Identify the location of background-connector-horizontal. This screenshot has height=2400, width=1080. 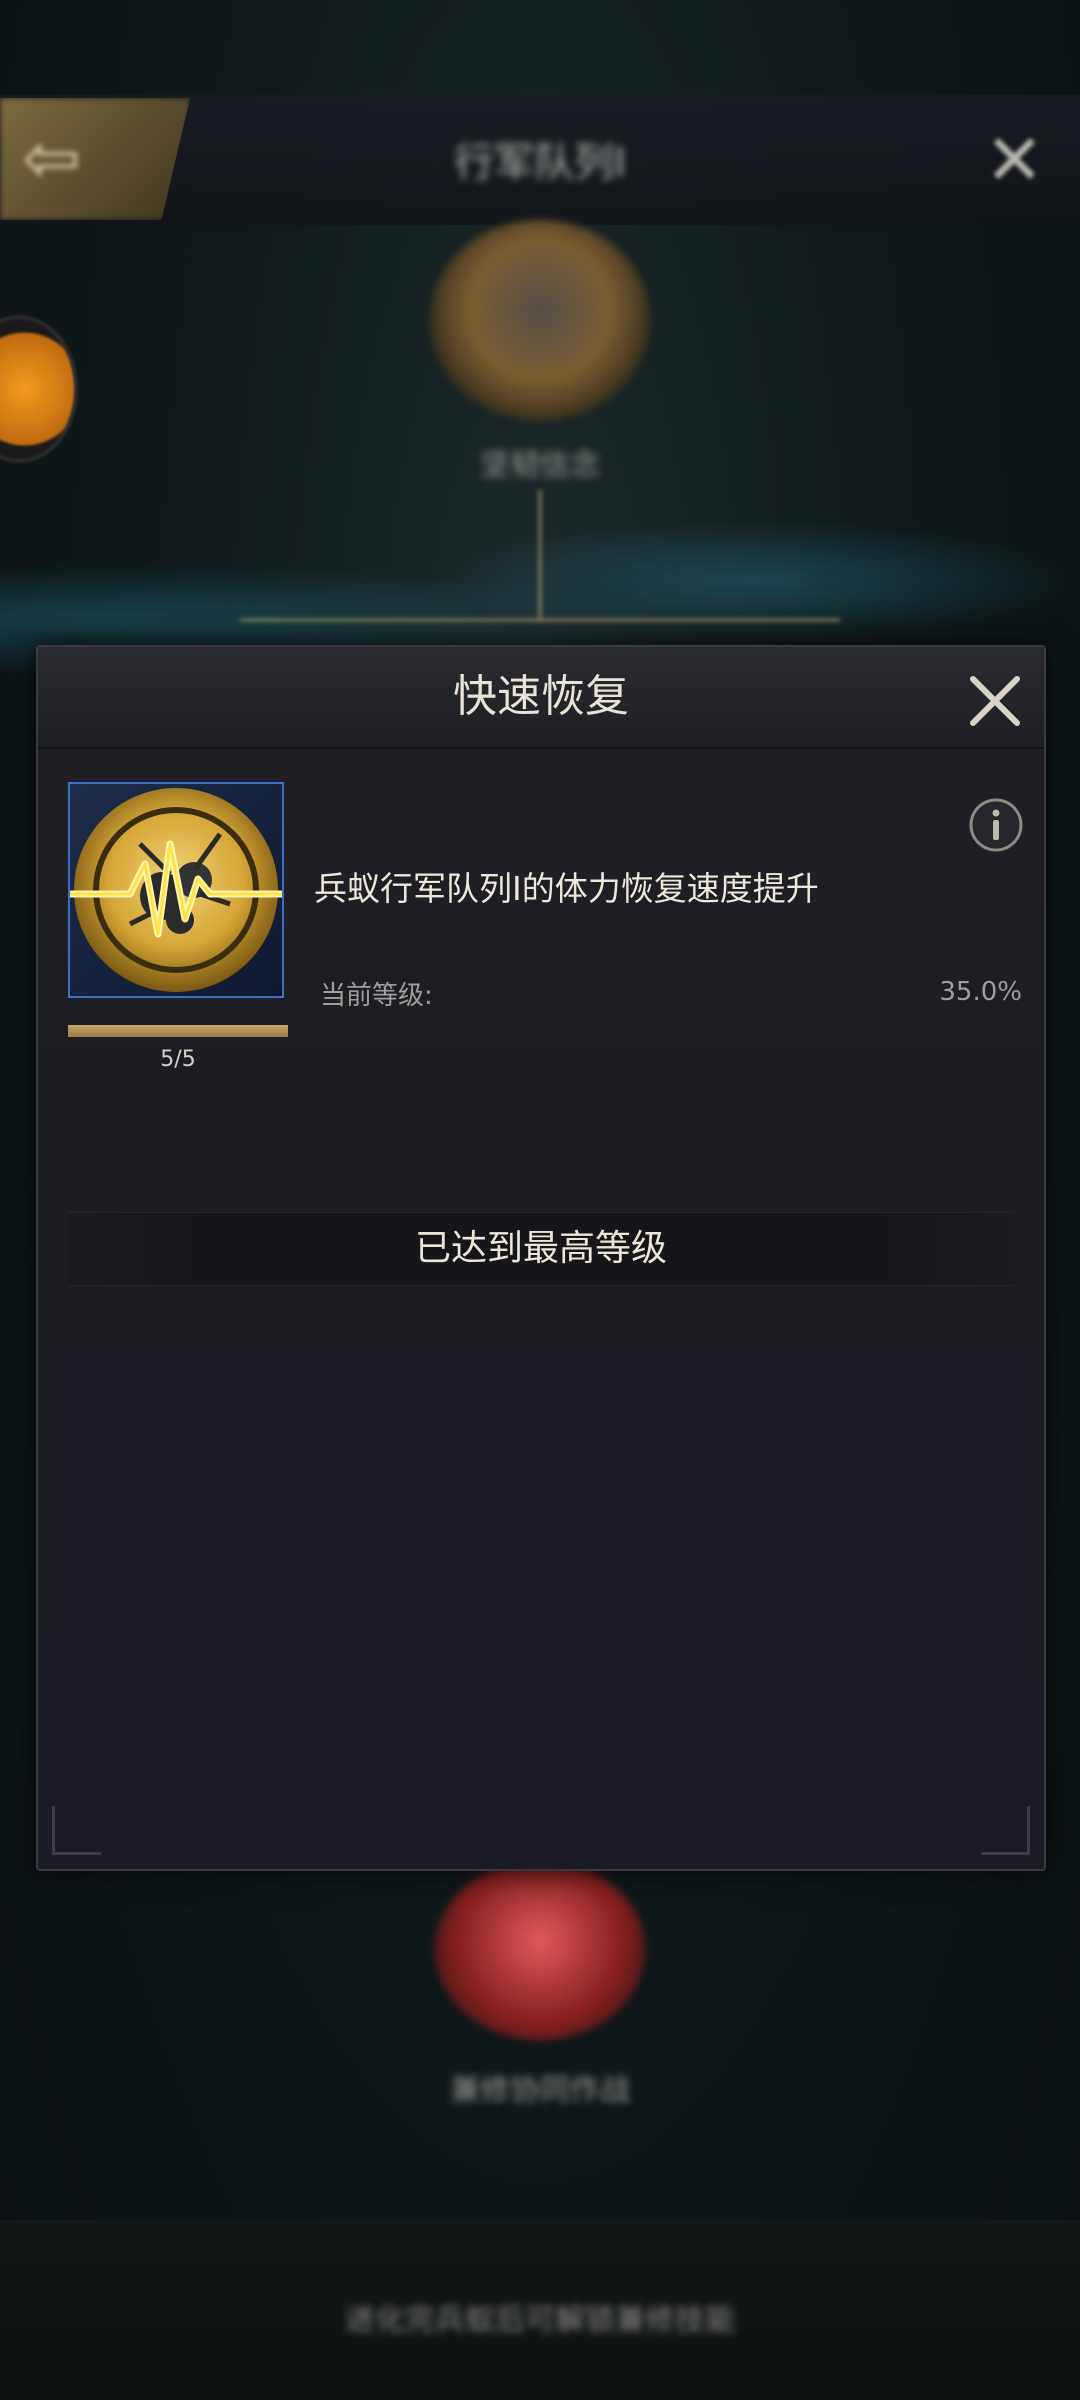
(540, 620).